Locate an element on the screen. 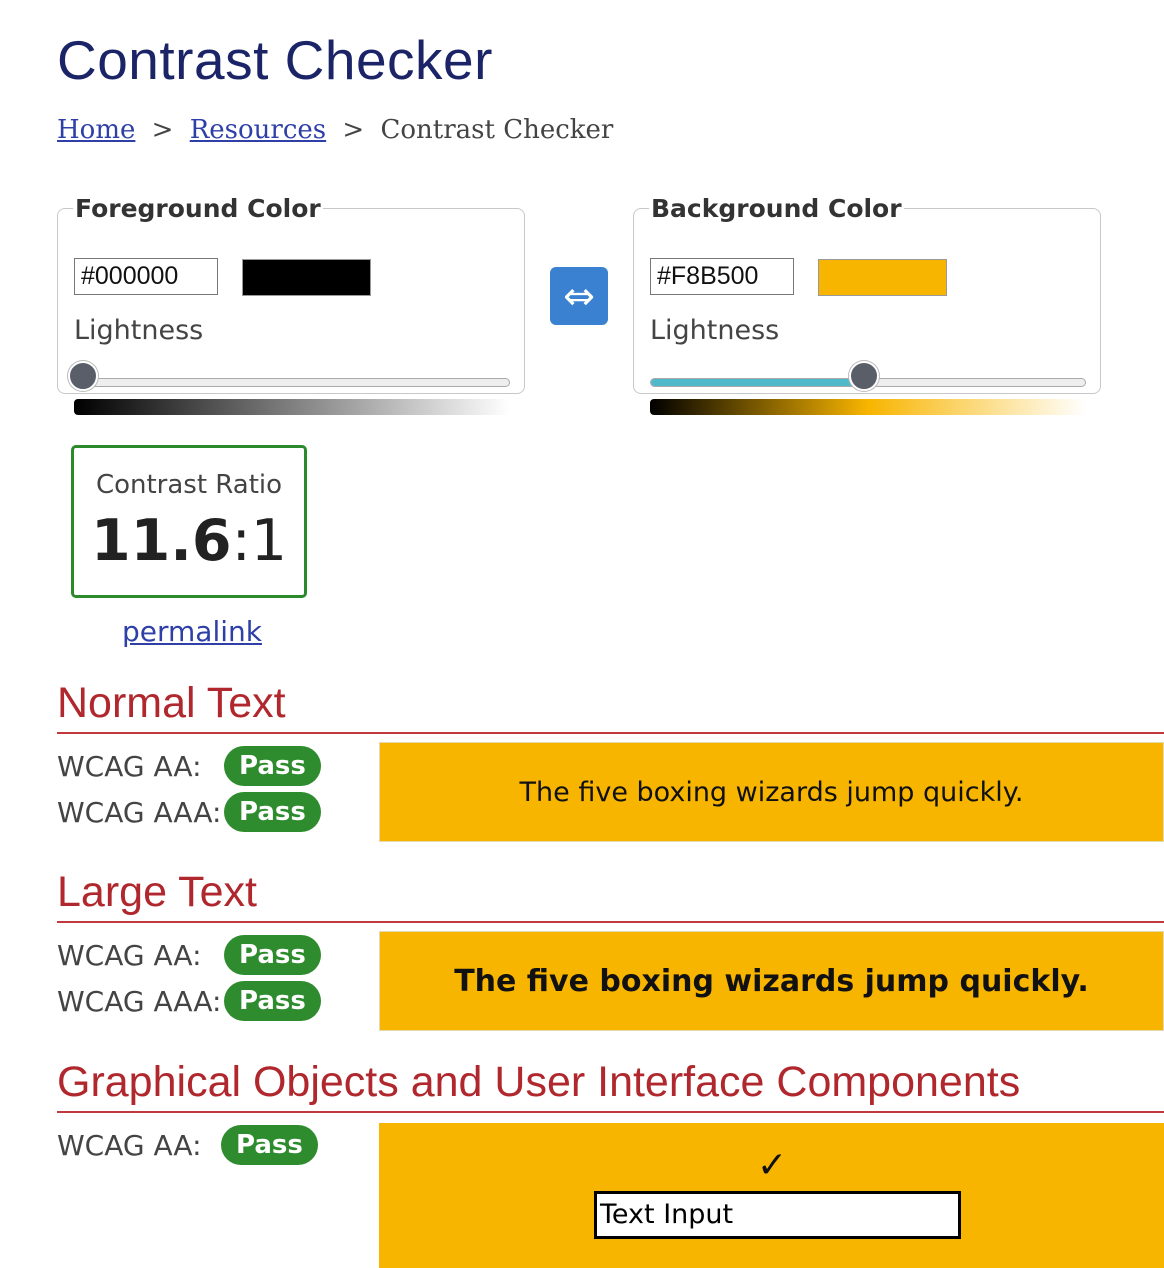  normal-text-aaa-row: WCAG AAA: Pass is located at coordinates (189, 812).